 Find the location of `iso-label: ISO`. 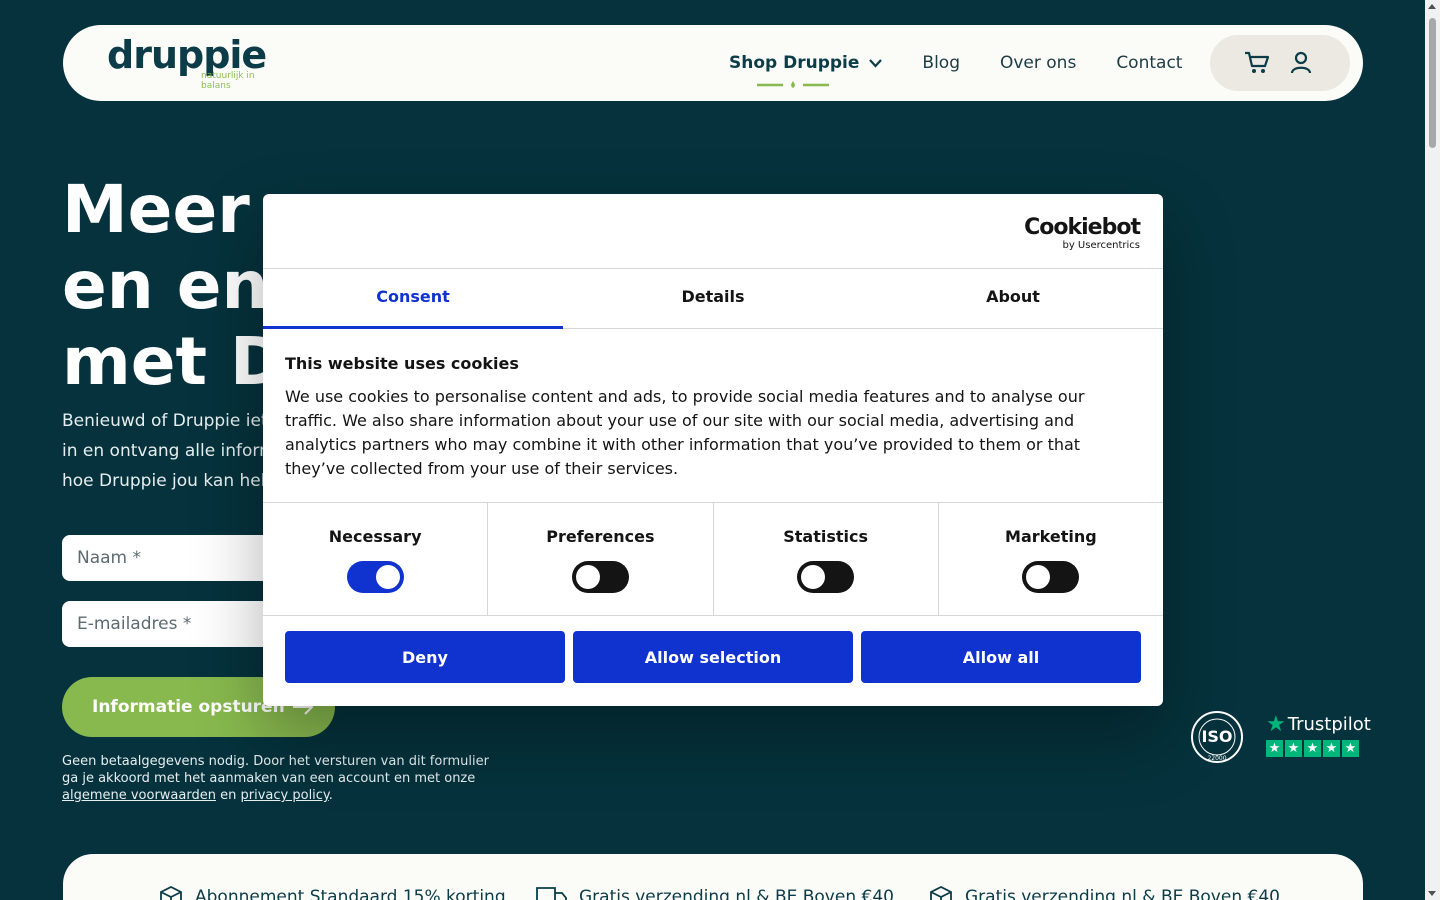

iso-label: ISO is located at coordinates (1216, 736).